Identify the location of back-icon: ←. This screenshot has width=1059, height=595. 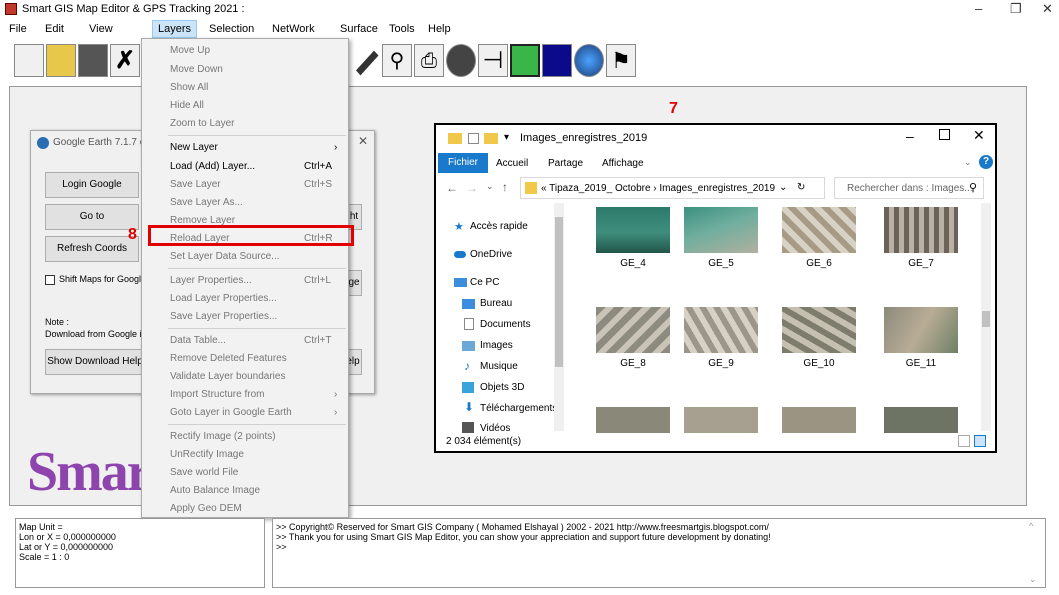
(452, 188).